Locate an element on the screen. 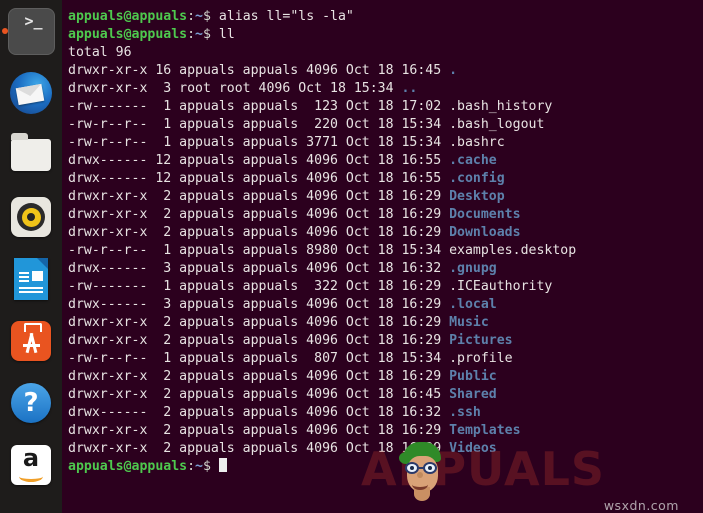  directory-name: Public is located at coordinates (473, 376).